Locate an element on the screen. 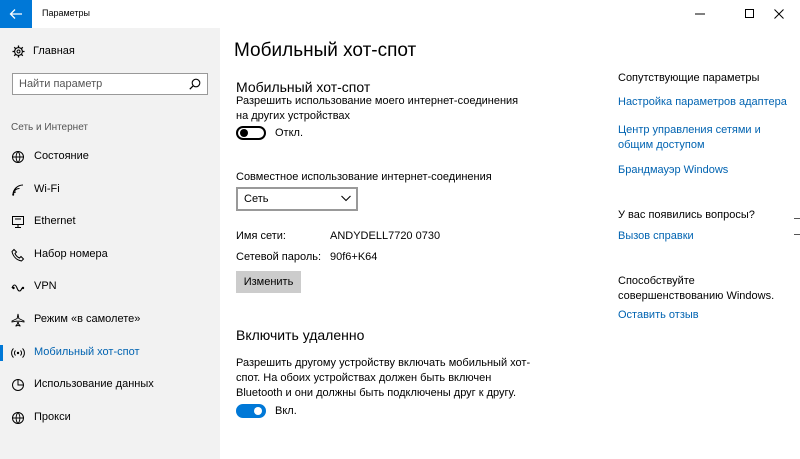 This screenshot has height=459, width=800. close-button is located at coordinates (779, 14).